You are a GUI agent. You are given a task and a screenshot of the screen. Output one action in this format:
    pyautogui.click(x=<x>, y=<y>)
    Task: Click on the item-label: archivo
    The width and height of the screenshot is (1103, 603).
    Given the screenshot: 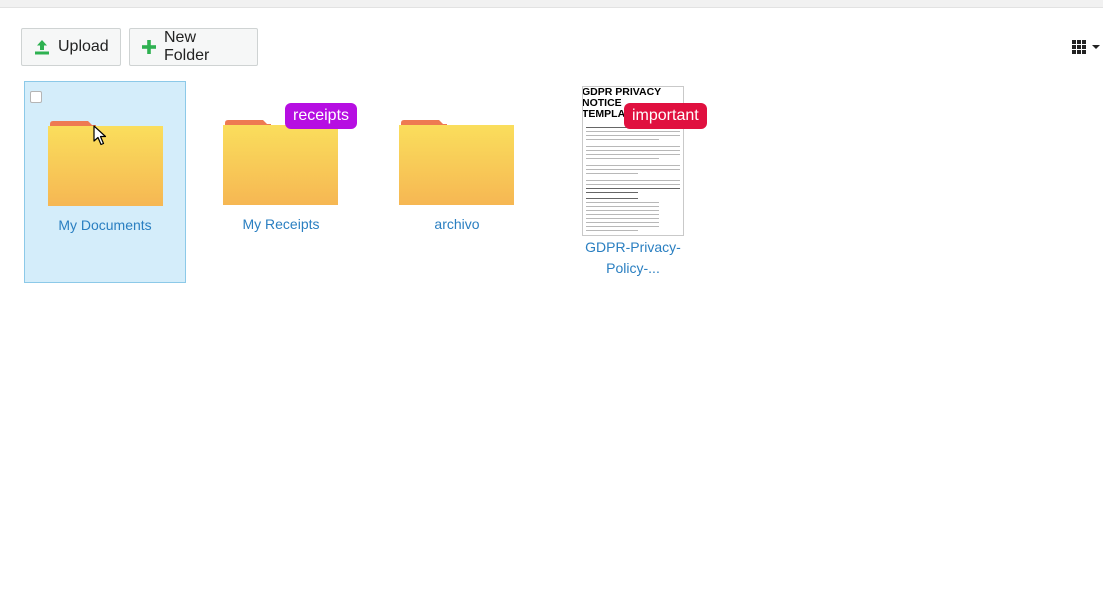 What is the action you would take?
    pyautogui.click(x=457, y=224)
    